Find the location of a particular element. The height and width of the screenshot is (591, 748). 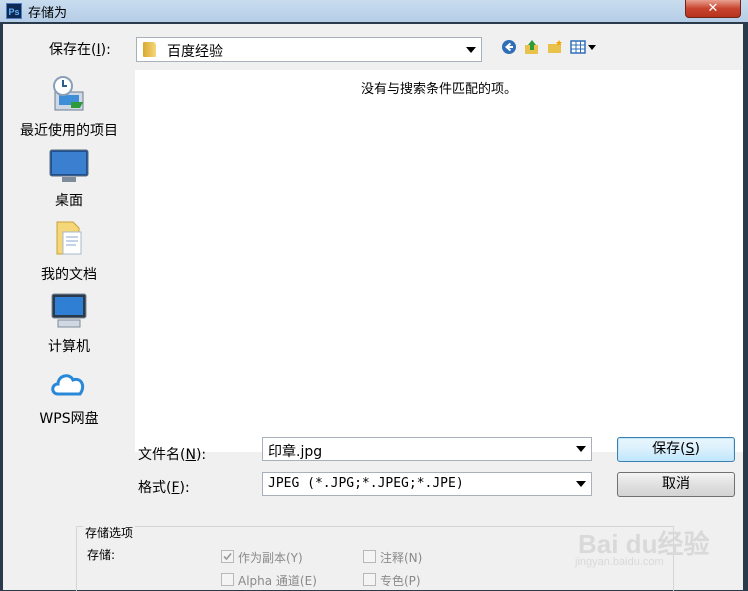

watermark-url: jingyan.baidu.com is located at coordinates (619, 562).